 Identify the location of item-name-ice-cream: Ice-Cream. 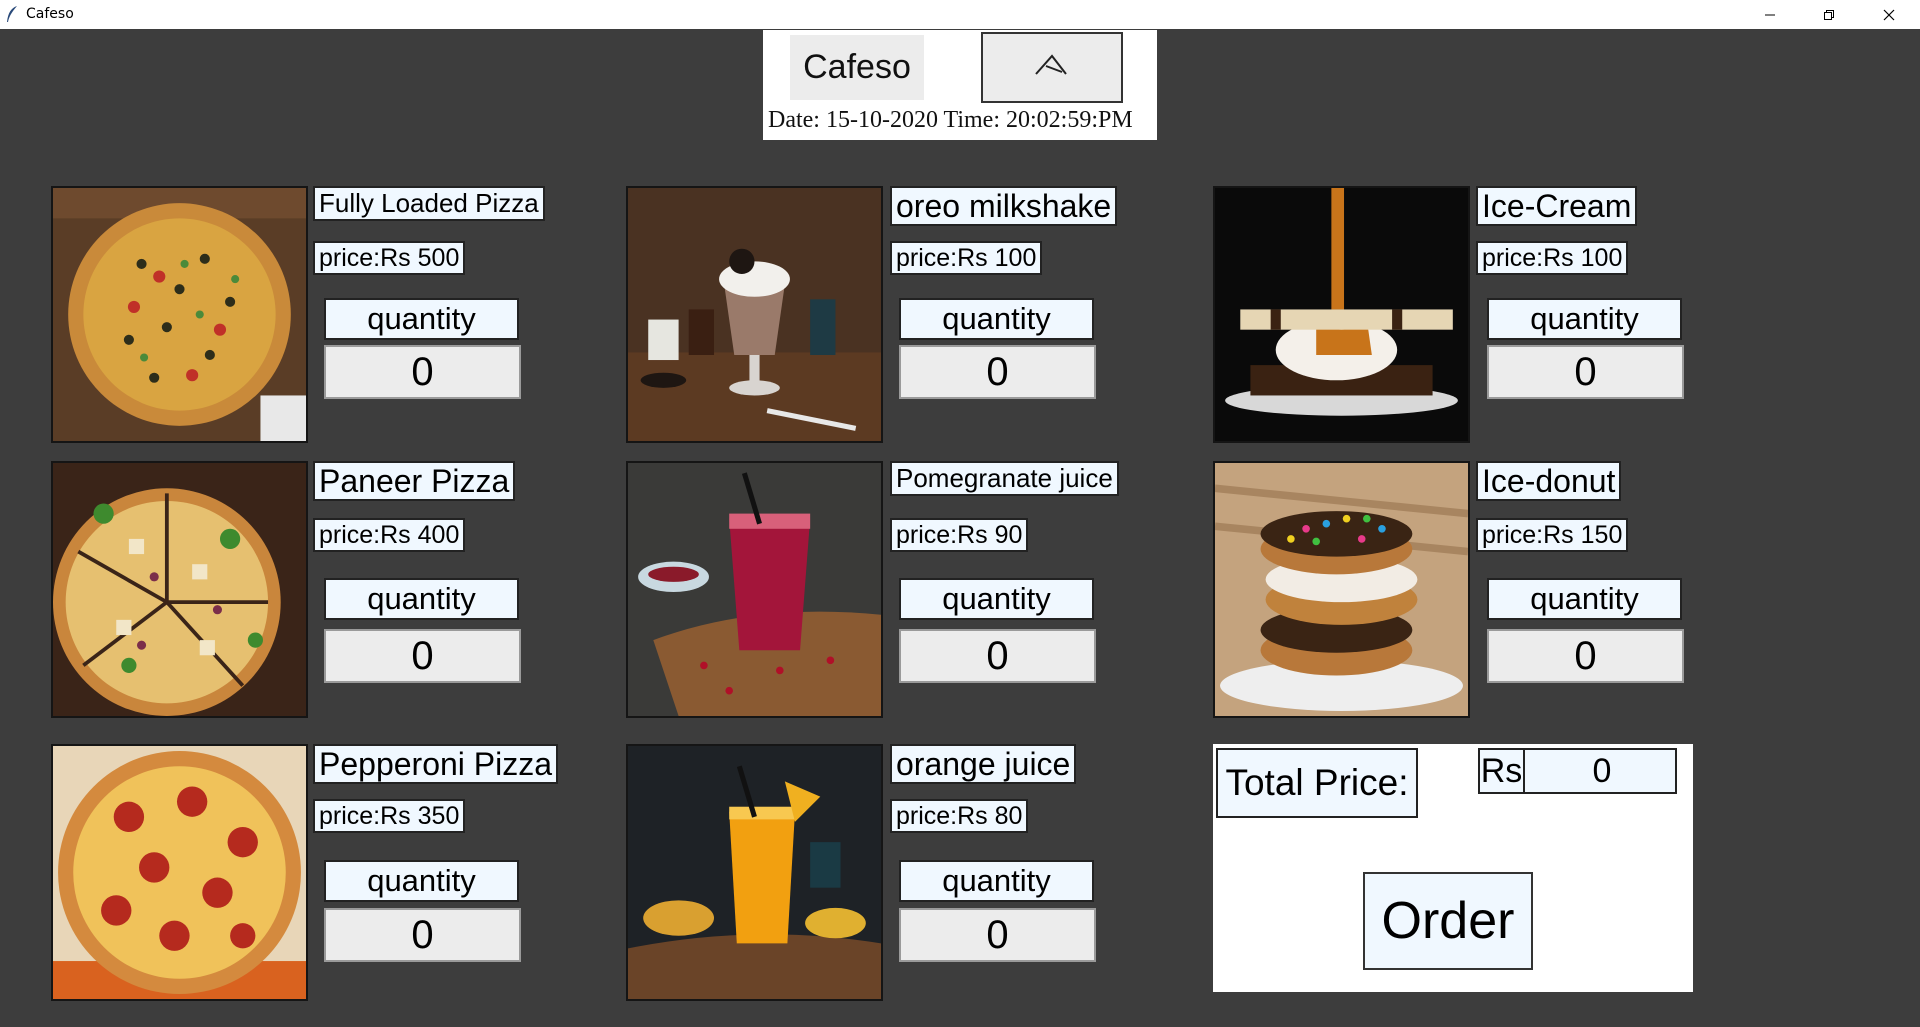
(1557, 206).